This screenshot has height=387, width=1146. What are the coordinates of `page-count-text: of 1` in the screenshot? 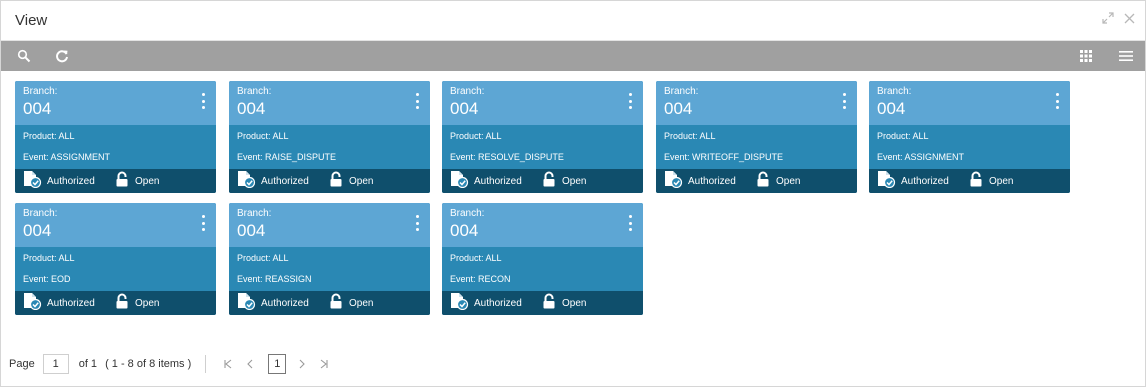 It's located at (88, 364).